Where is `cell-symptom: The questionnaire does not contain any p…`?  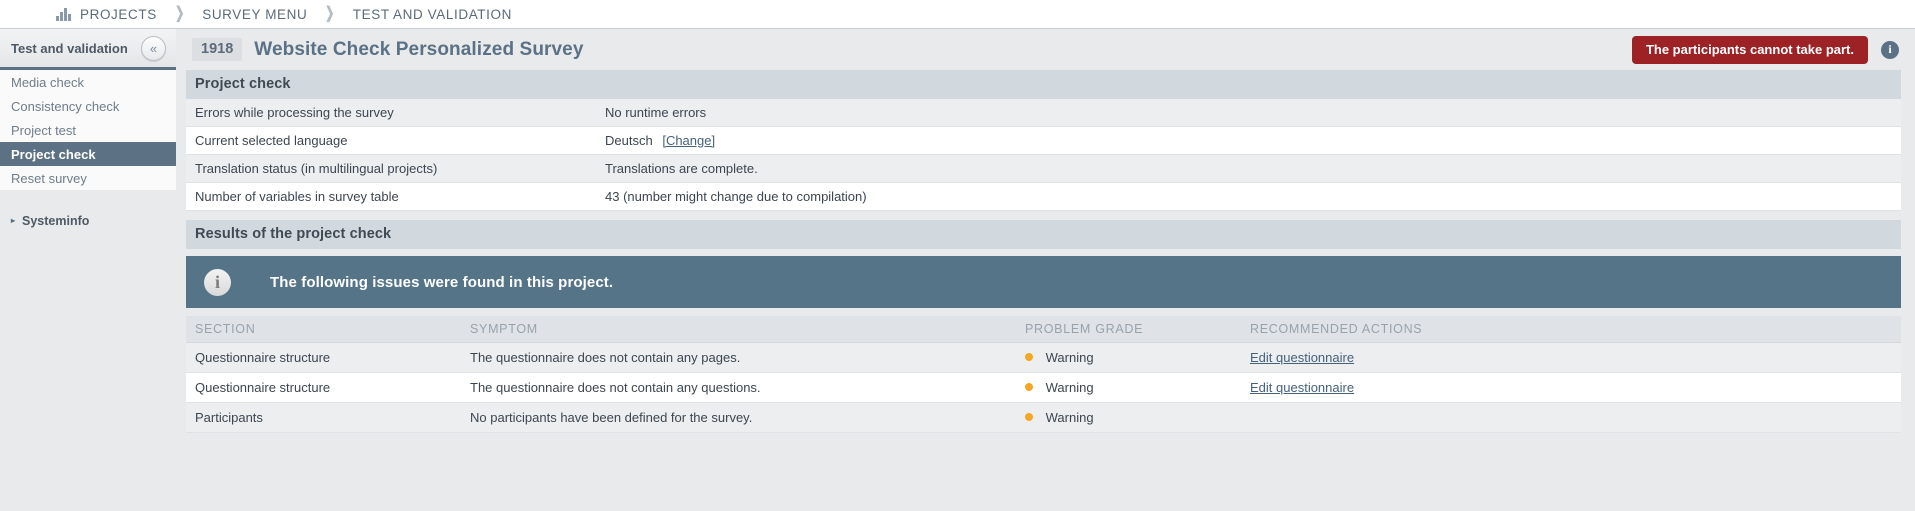 cell-symptom: The questionnaire does not contain any p… is located at coordinates (738, 357).